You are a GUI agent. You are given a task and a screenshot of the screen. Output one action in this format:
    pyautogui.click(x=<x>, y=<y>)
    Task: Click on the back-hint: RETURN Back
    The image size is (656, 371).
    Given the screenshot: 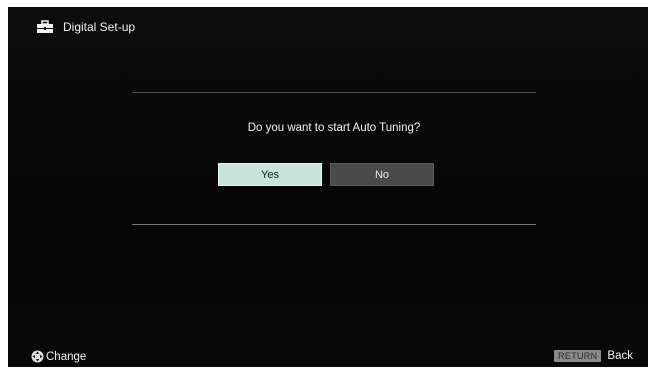 What is the action you would take?
    pyautogui.click(x=593, y=356)
    